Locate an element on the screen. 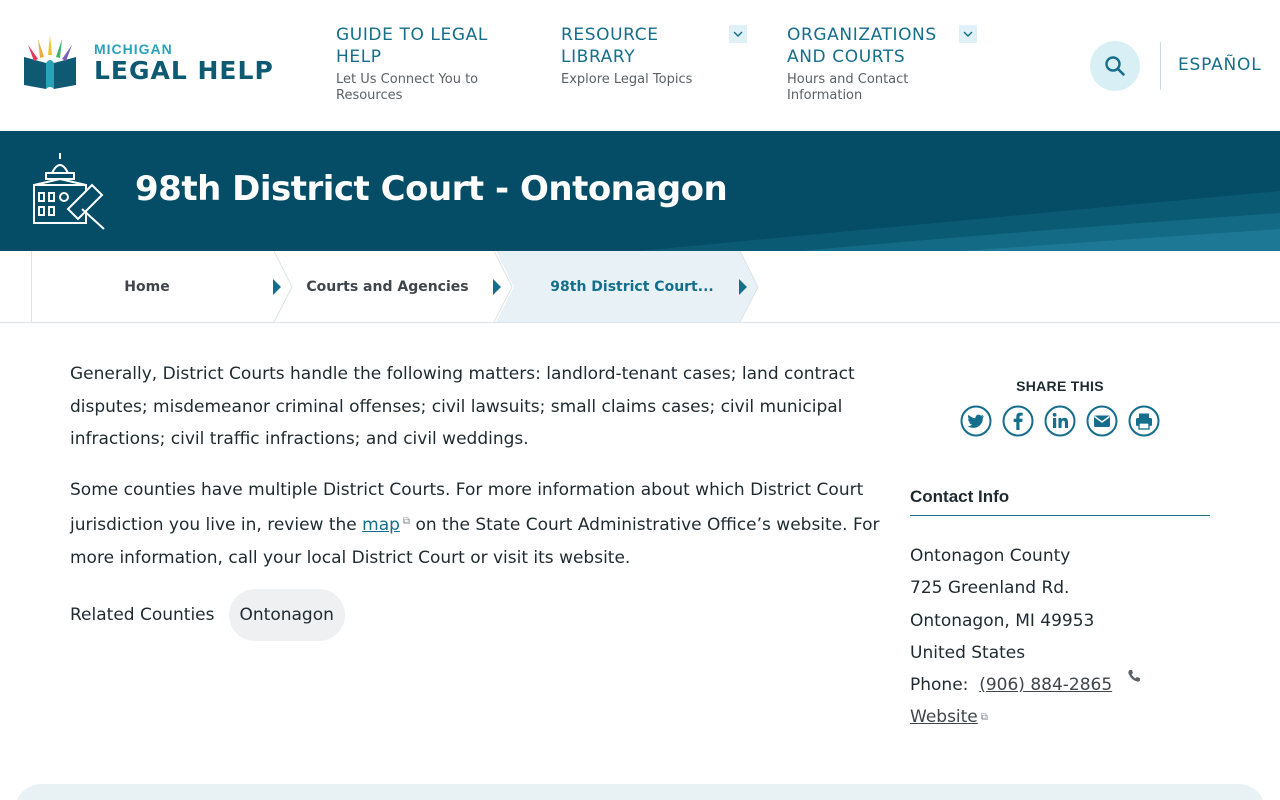 The image size is (1280, 800). resource-library-dropdown-toggle is located at coordinates (738, 34).